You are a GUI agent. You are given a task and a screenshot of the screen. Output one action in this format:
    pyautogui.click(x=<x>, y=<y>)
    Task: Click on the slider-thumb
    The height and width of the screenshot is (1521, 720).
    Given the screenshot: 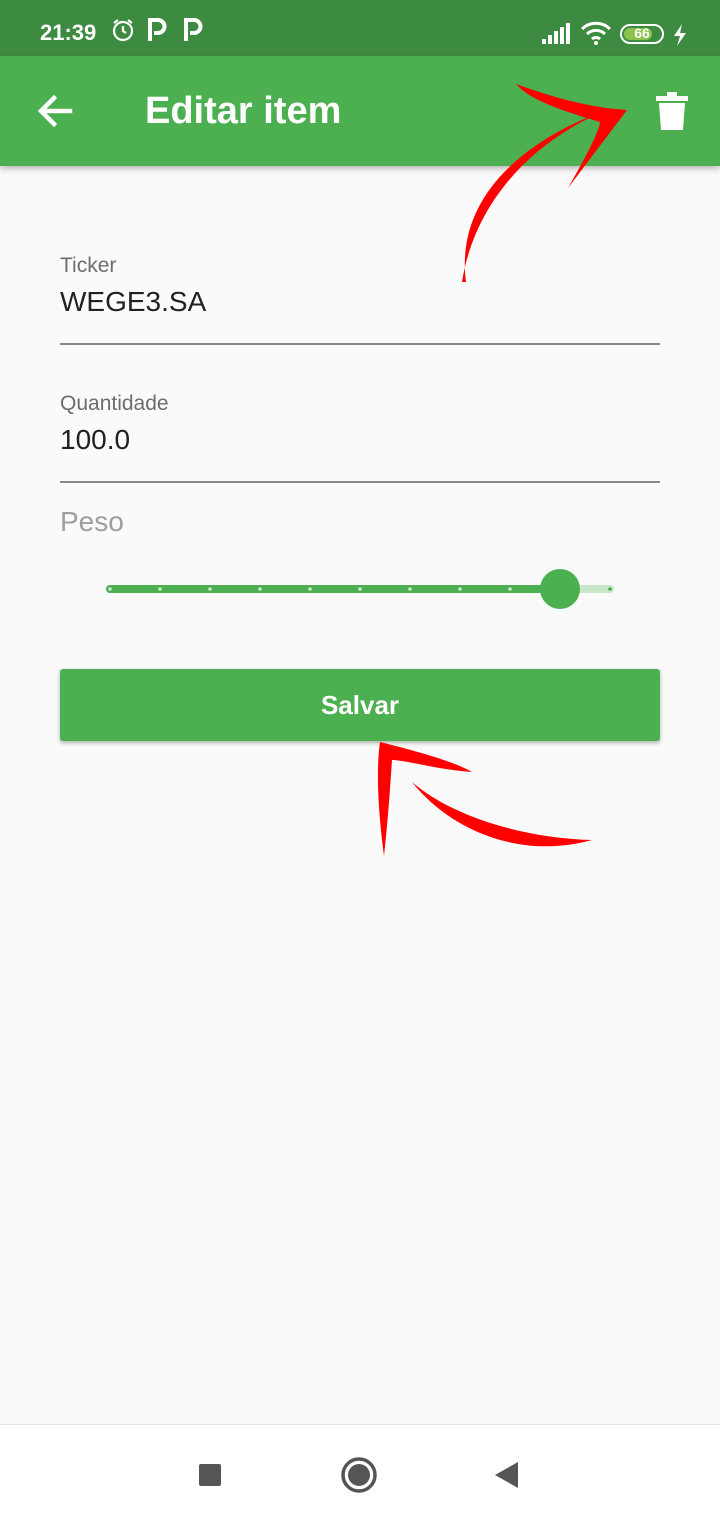 What is the action you would take?
    pyautogui.click(x=560, y=589)
    